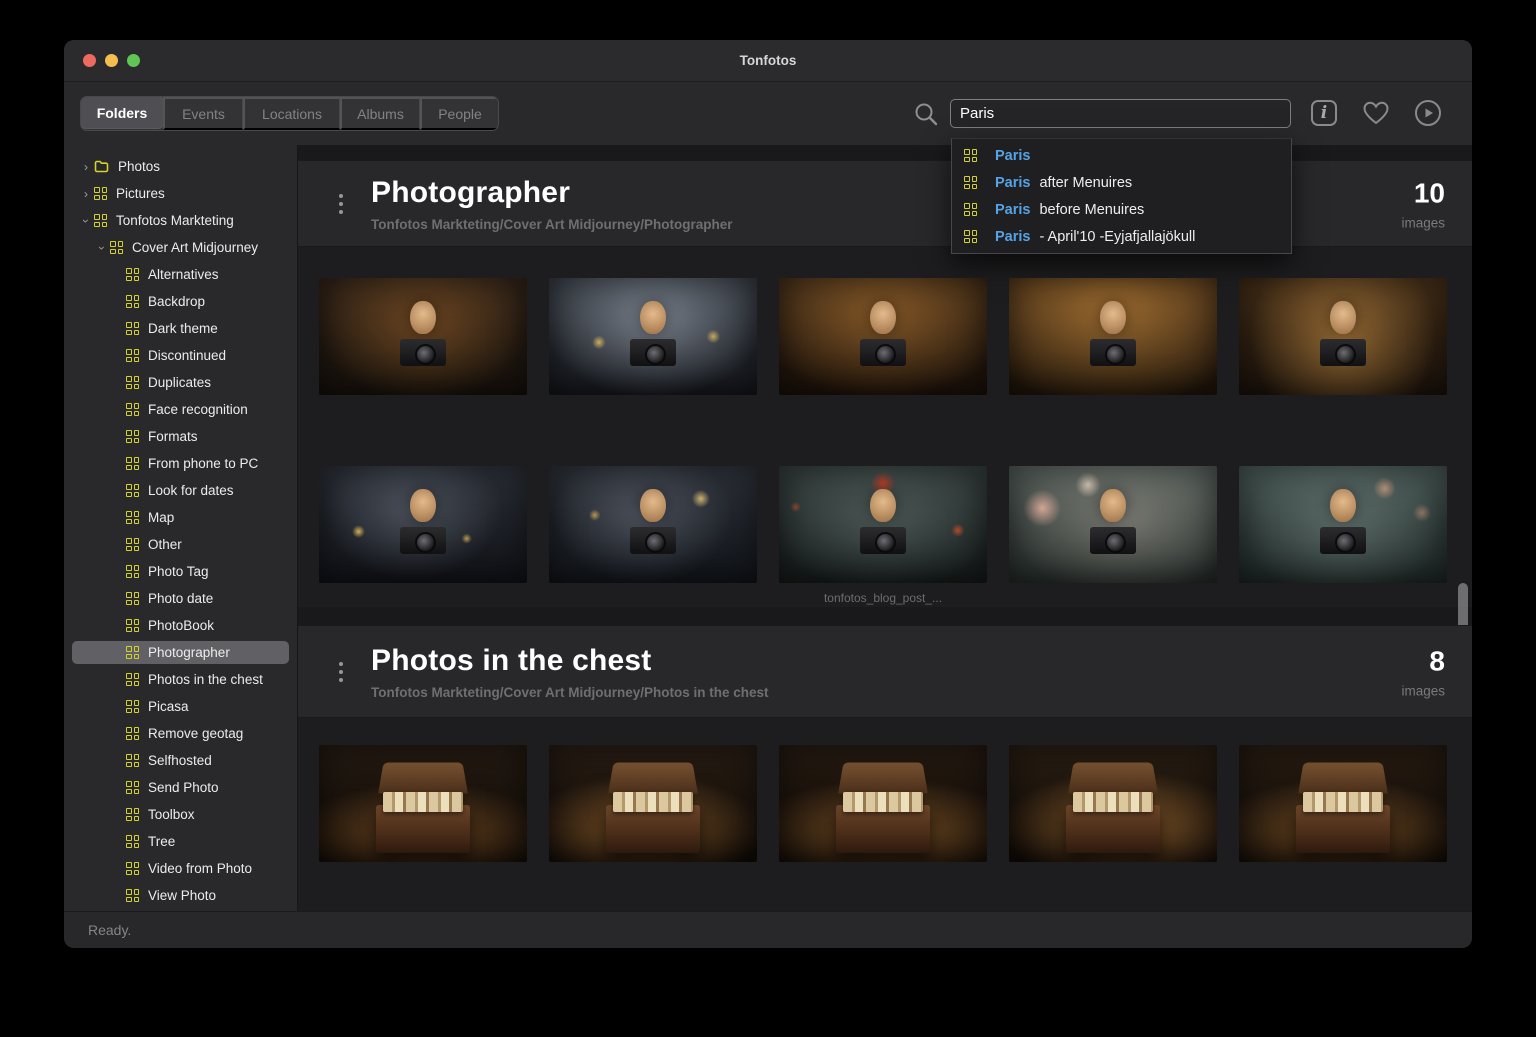 Image resolution: width=1536 pixels, height=1037 pixels. I want to click on minimize-window-button, so click(111, 60).